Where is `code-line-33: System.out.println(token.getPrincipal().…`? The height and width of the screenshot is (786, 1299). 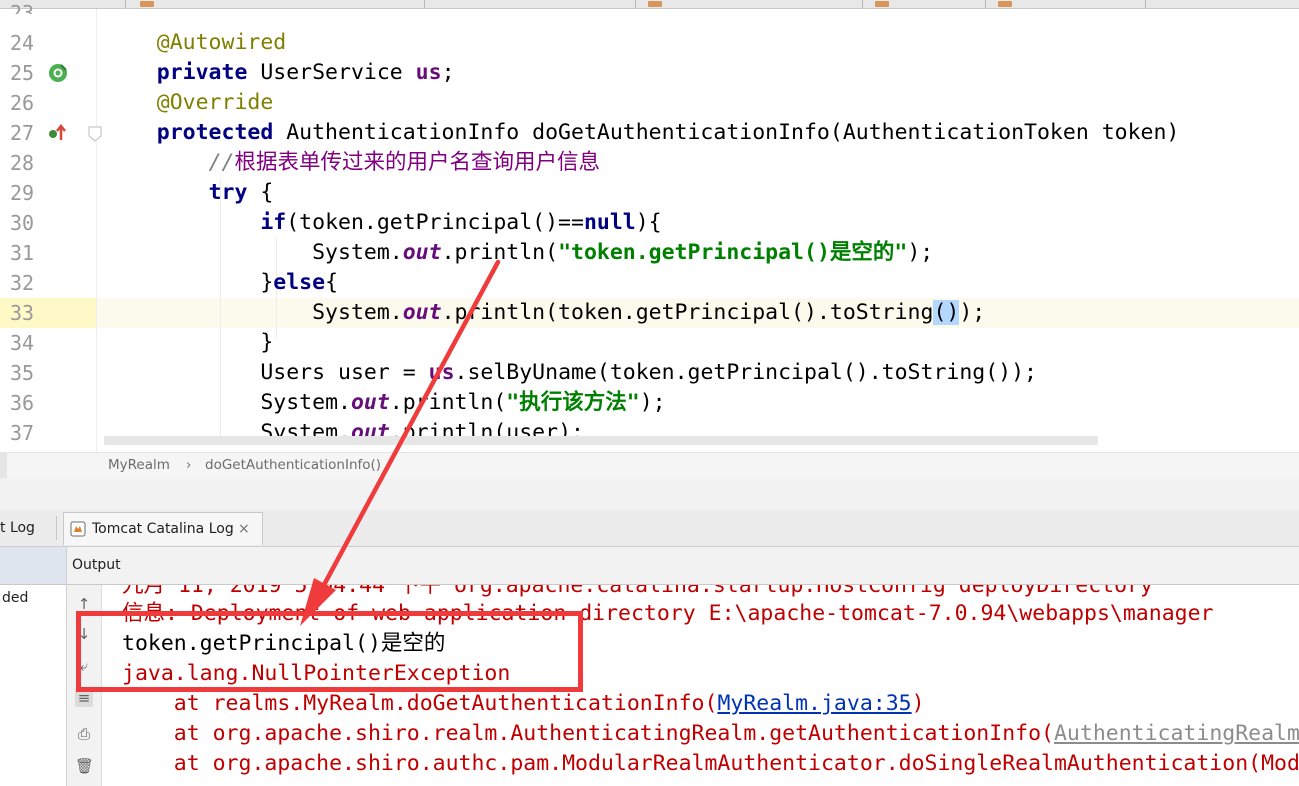 code-line-33: System.out.println(token.getPrincipal().… is located at coordinates (545, 313).